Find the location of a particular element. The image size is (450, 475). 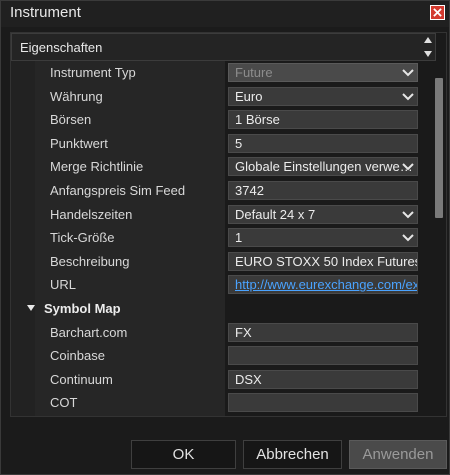

cancel-button: Abbrechen is located at coordinates (292, 454).